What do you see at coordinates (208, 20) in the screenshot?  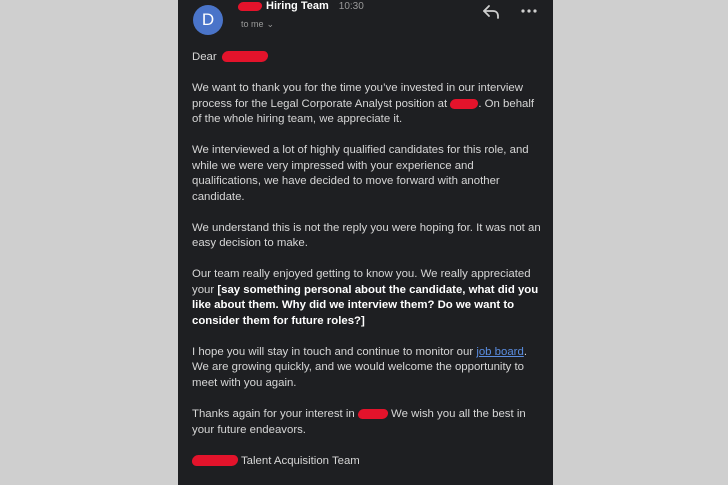 I see `avatar: D` at bounding box center [208, 20].